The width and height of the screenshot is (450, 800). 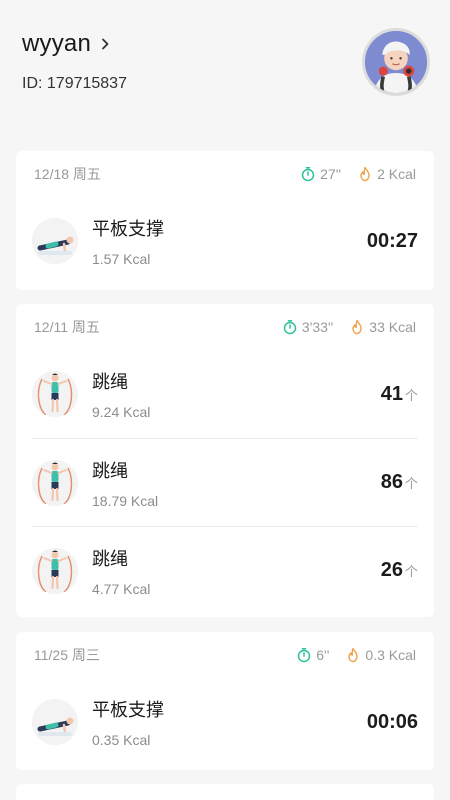 I want to click on calories-stat: 2 Kcal, so click(x=386, y=174).